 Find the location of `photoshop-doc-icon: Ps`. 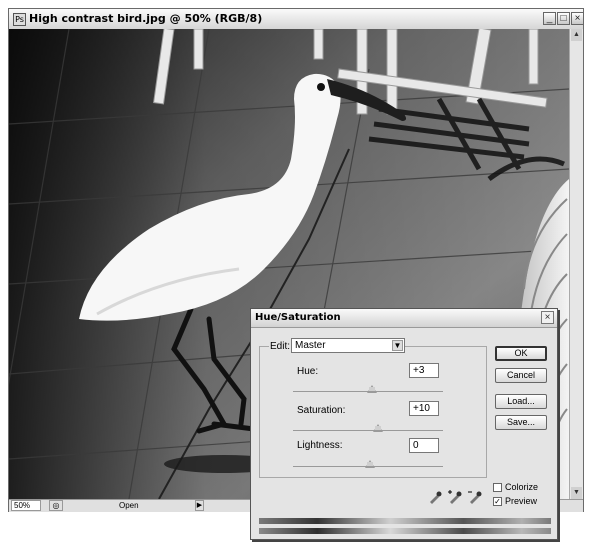

photoshop-doc-icon: Ps is located at coordinates (19, 19).